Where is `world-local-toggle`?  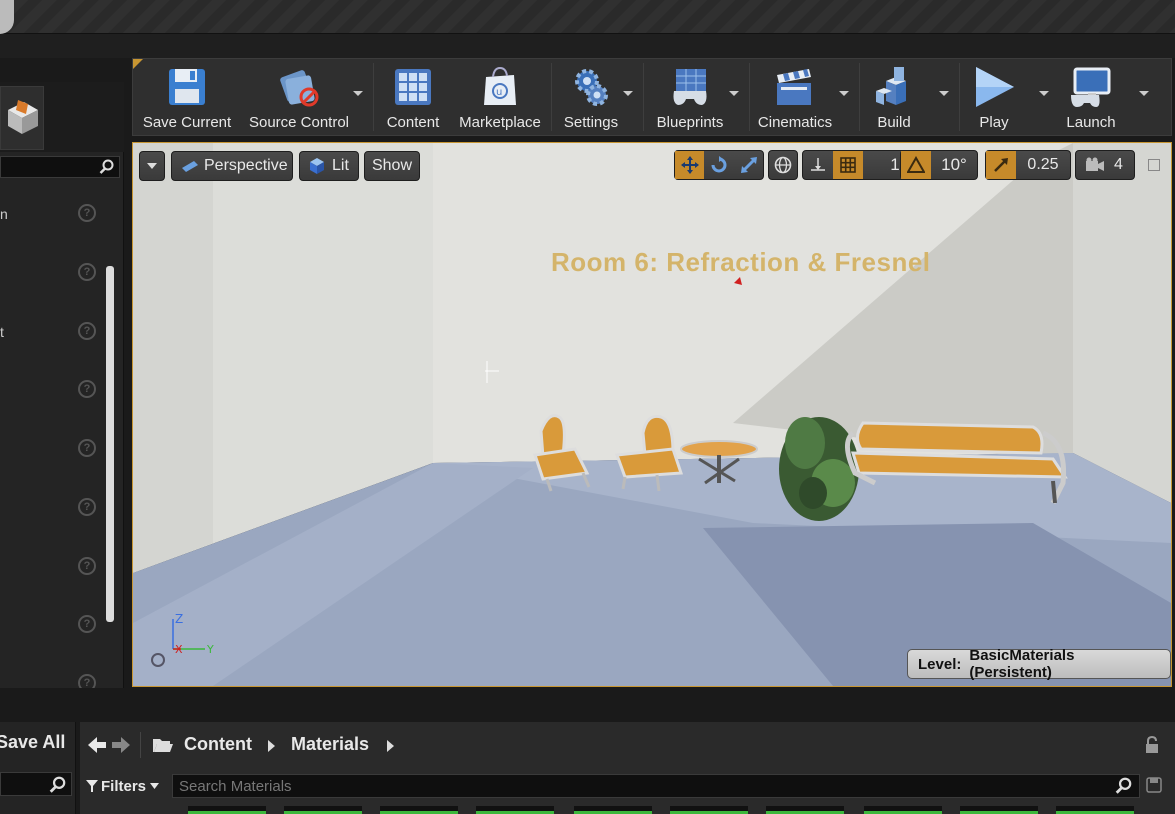 world-local-toggle is located at coordinates (783, 165).